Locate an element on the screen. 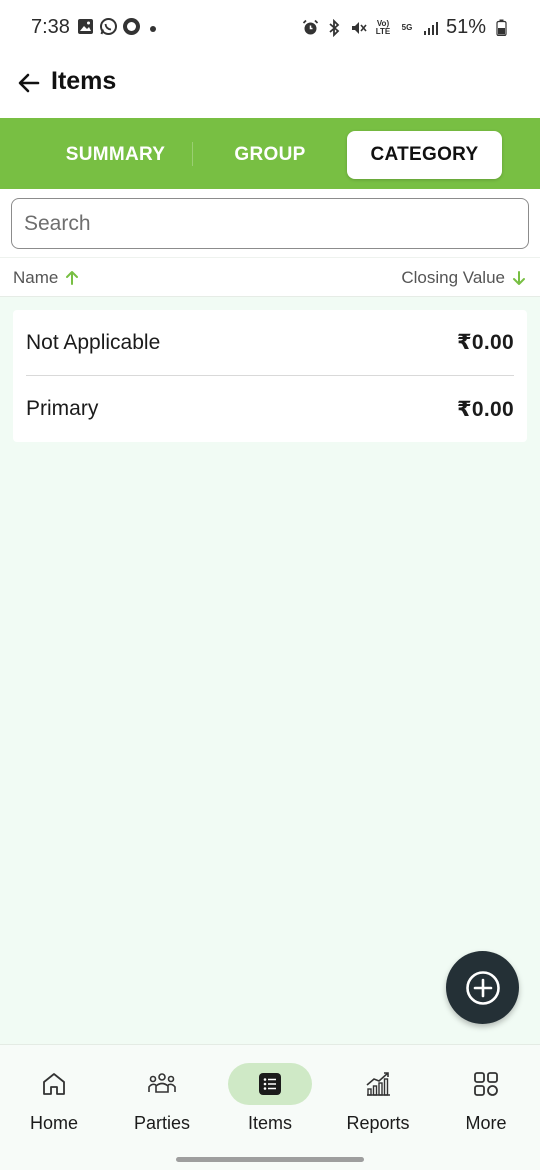 The width and height of the screenshot is (540, 1170). tab-bar: SUMMARY GROUP CATEGORY is located at coordinates (270, 153).